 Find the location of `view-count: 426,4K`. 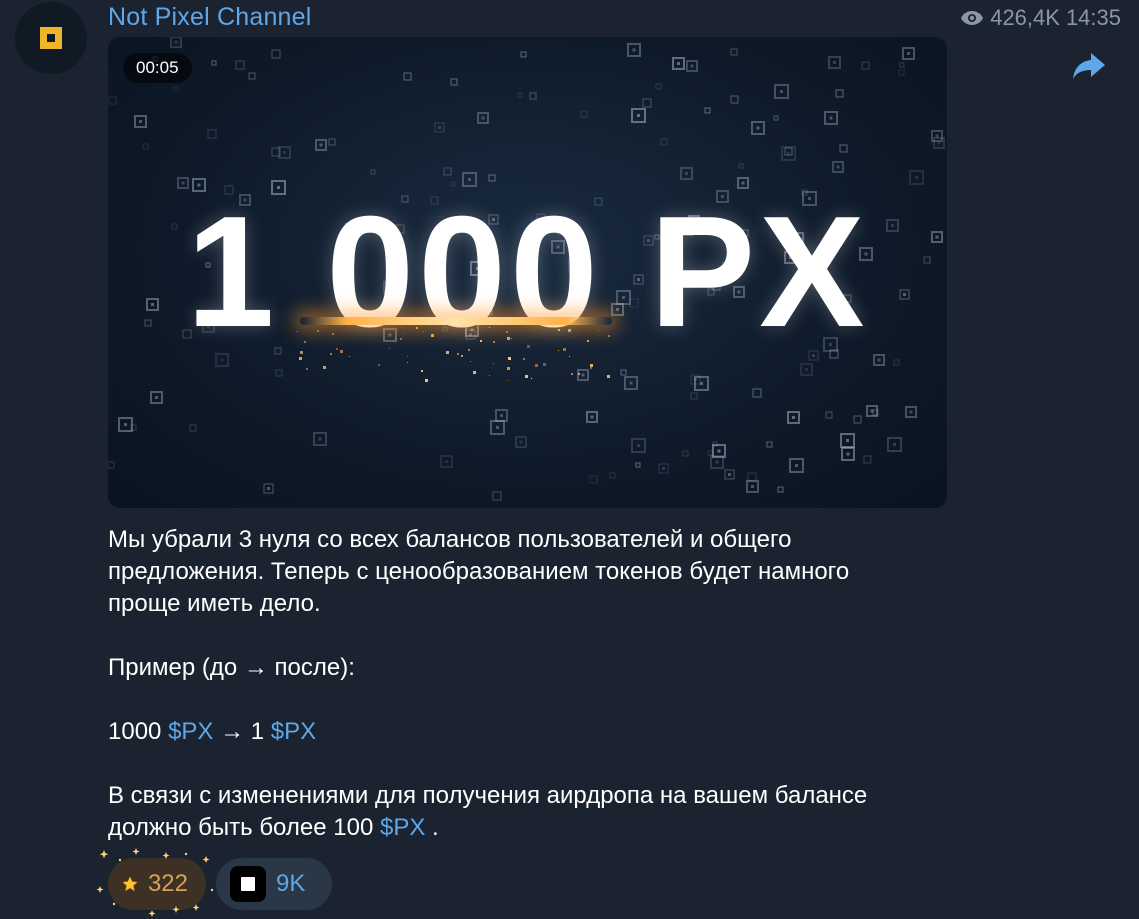

view-count: 426,4K is located at coordinates (1025, 17).